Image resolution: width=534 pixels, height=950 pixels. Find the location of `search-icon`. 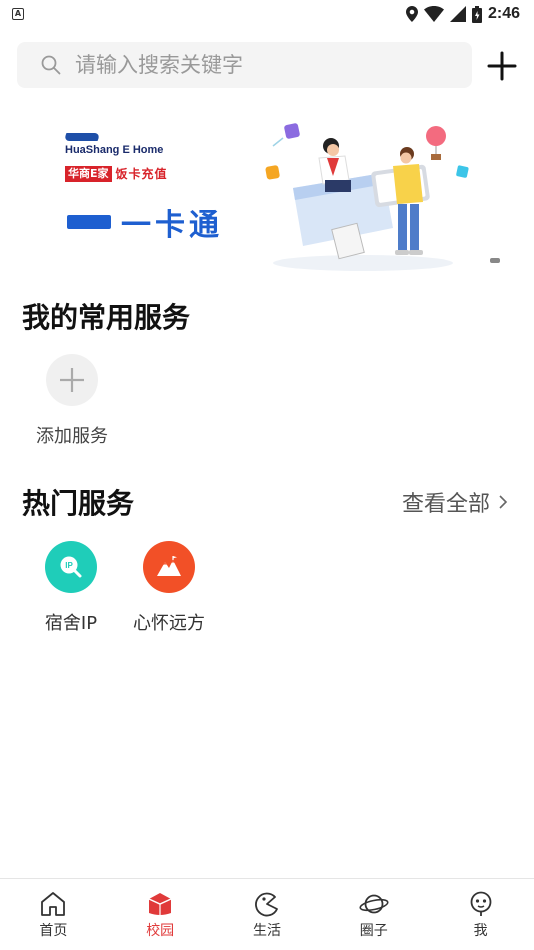

search-icon is located at coordinates (51, 65).